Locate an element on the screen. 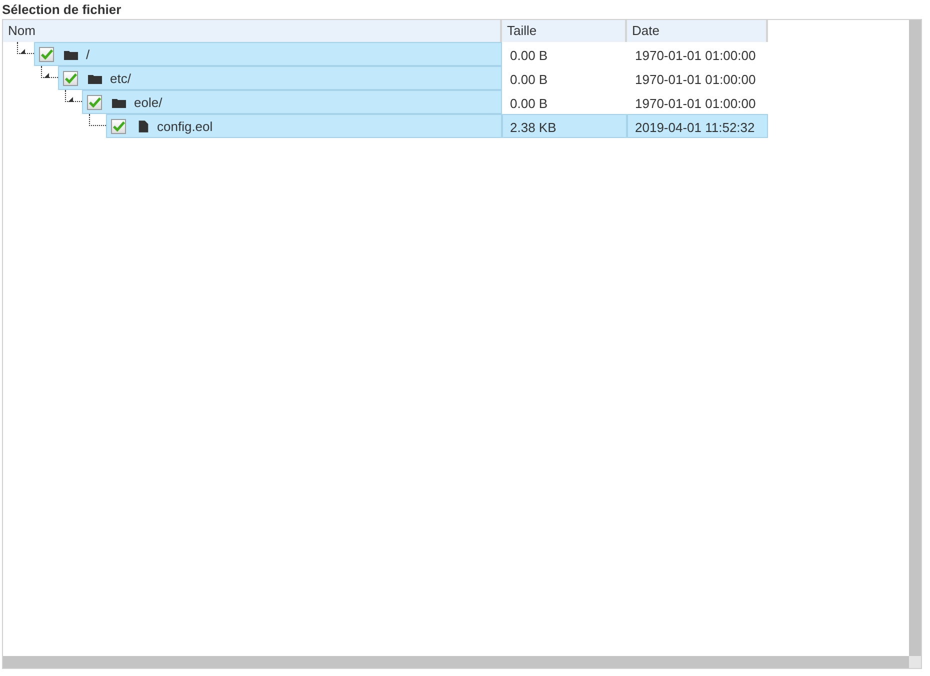  table-cell: 2019-04-01 11:52:32 is located at coordinates (697, 126).